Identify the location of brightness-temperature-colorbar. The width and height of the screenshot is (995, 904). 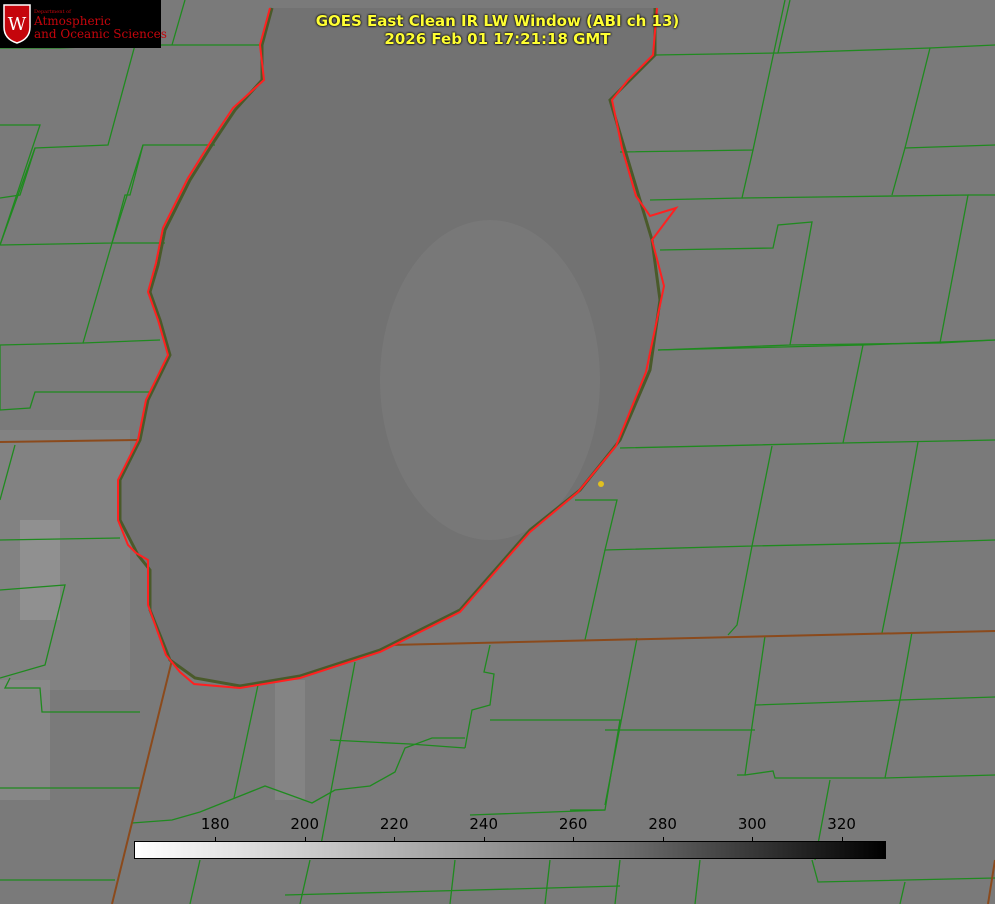
(510, 850).